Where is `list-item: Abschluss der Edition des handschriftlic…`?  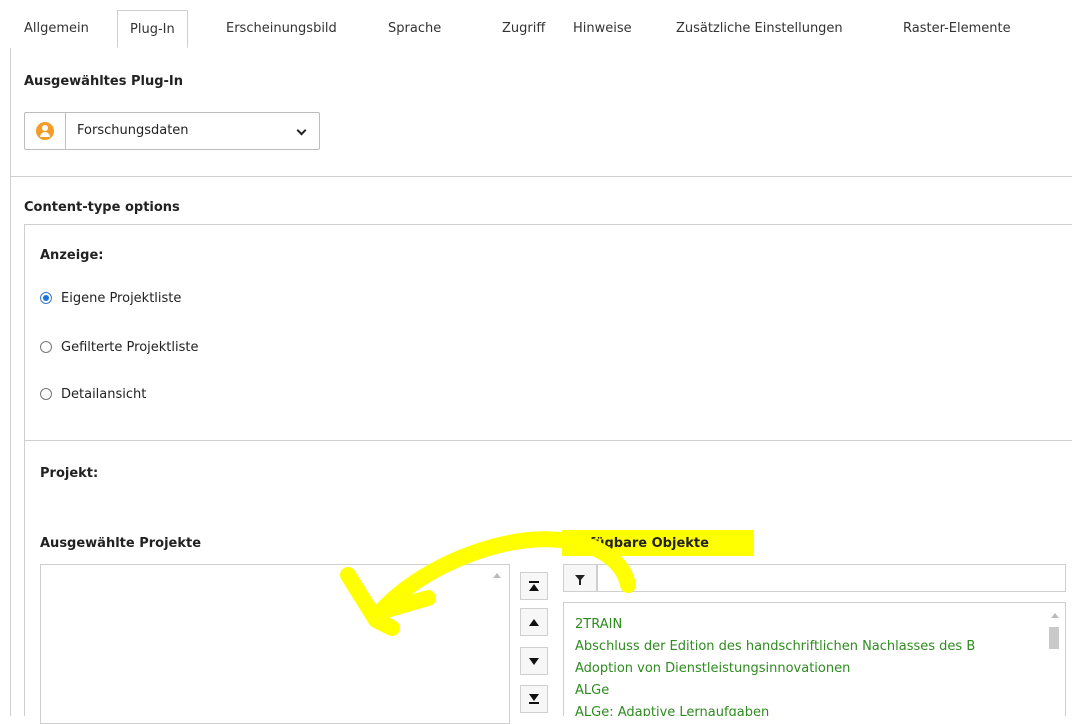 list-item: Abschluss der Edition des handschriftlic… is located at coordinates (775, 646).